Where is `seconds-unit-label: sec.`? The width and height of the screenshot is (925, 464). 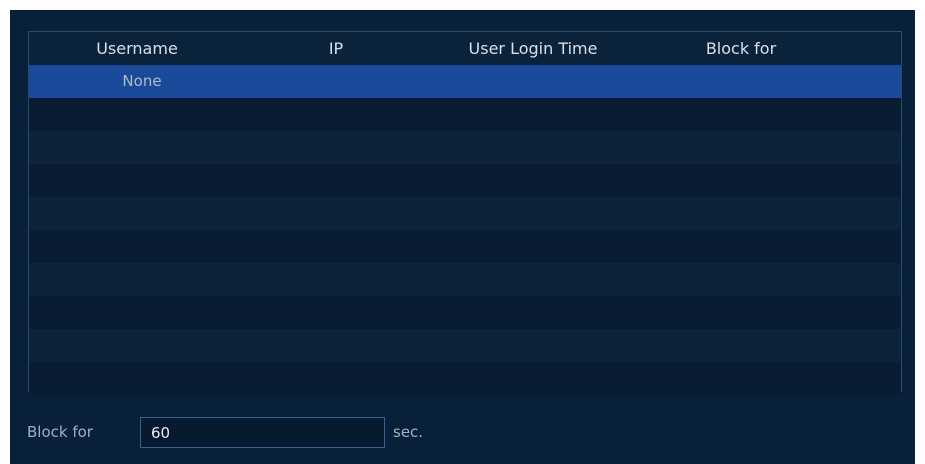
seconds-unit-label: sec. is located at coordinates (408, 432).